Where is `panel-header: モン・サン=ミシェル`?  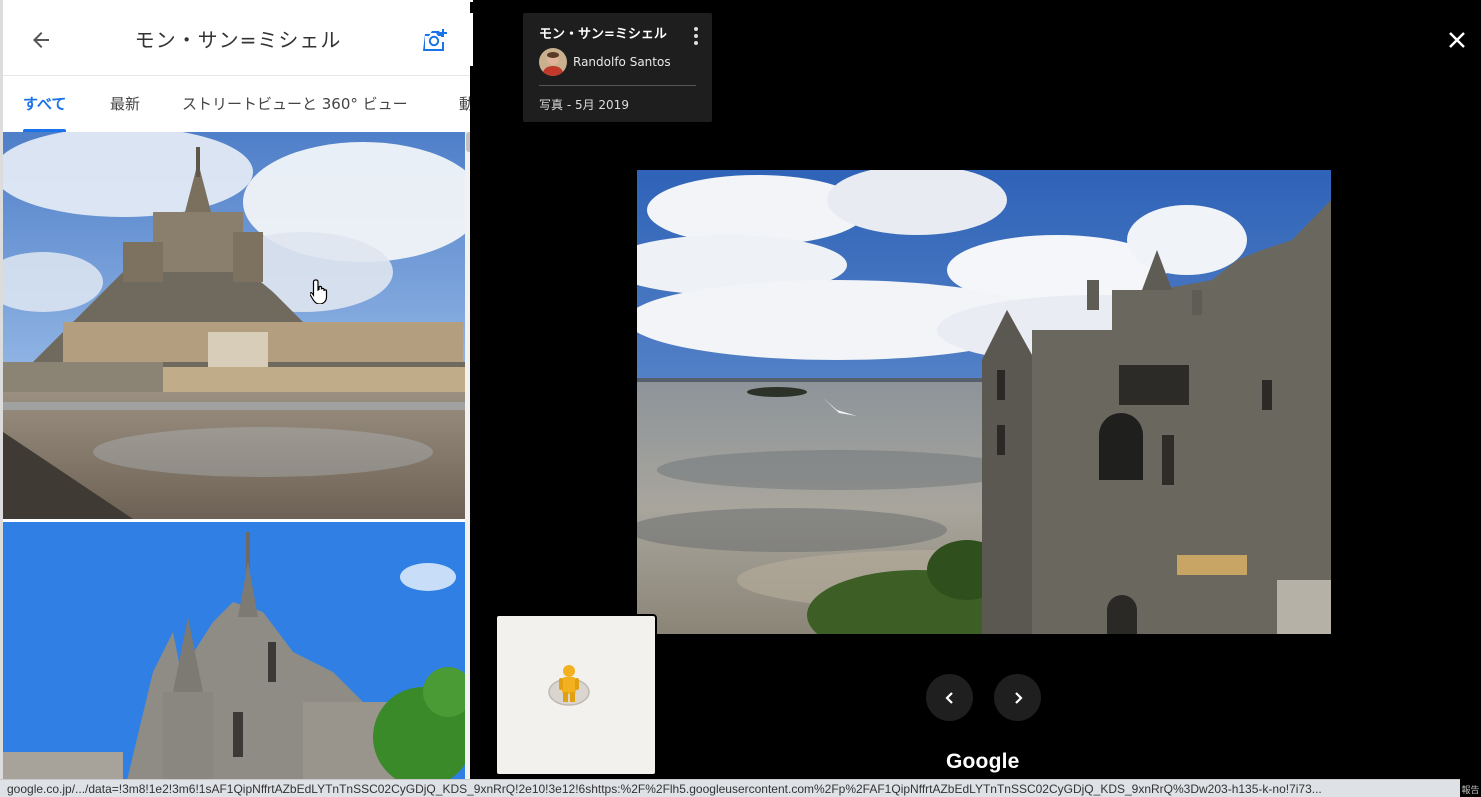
panel-header: モン・サン=ミシェル is located at coordinates (236, 38).